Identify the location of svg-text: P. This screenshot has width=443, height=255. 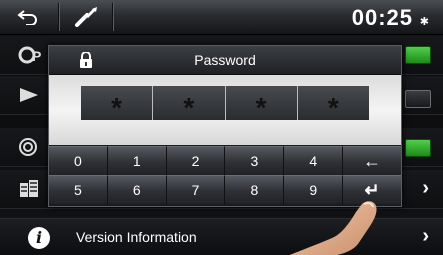
(36, 56).